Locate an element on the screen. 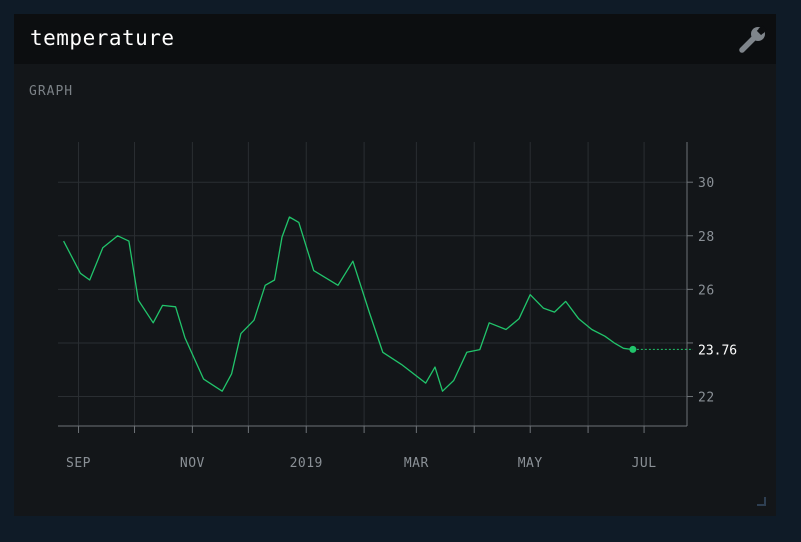 The height and width of the screenshot is (542, 801). y-tick-label: 22 is located at coordinates (706, 398).